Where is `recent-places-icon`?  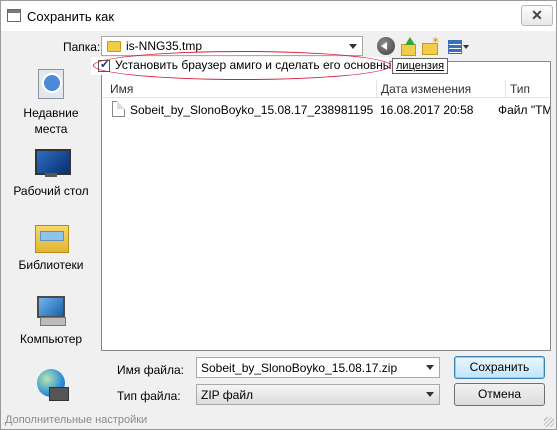
recent-places-icon is located at coordinates (51, 84).